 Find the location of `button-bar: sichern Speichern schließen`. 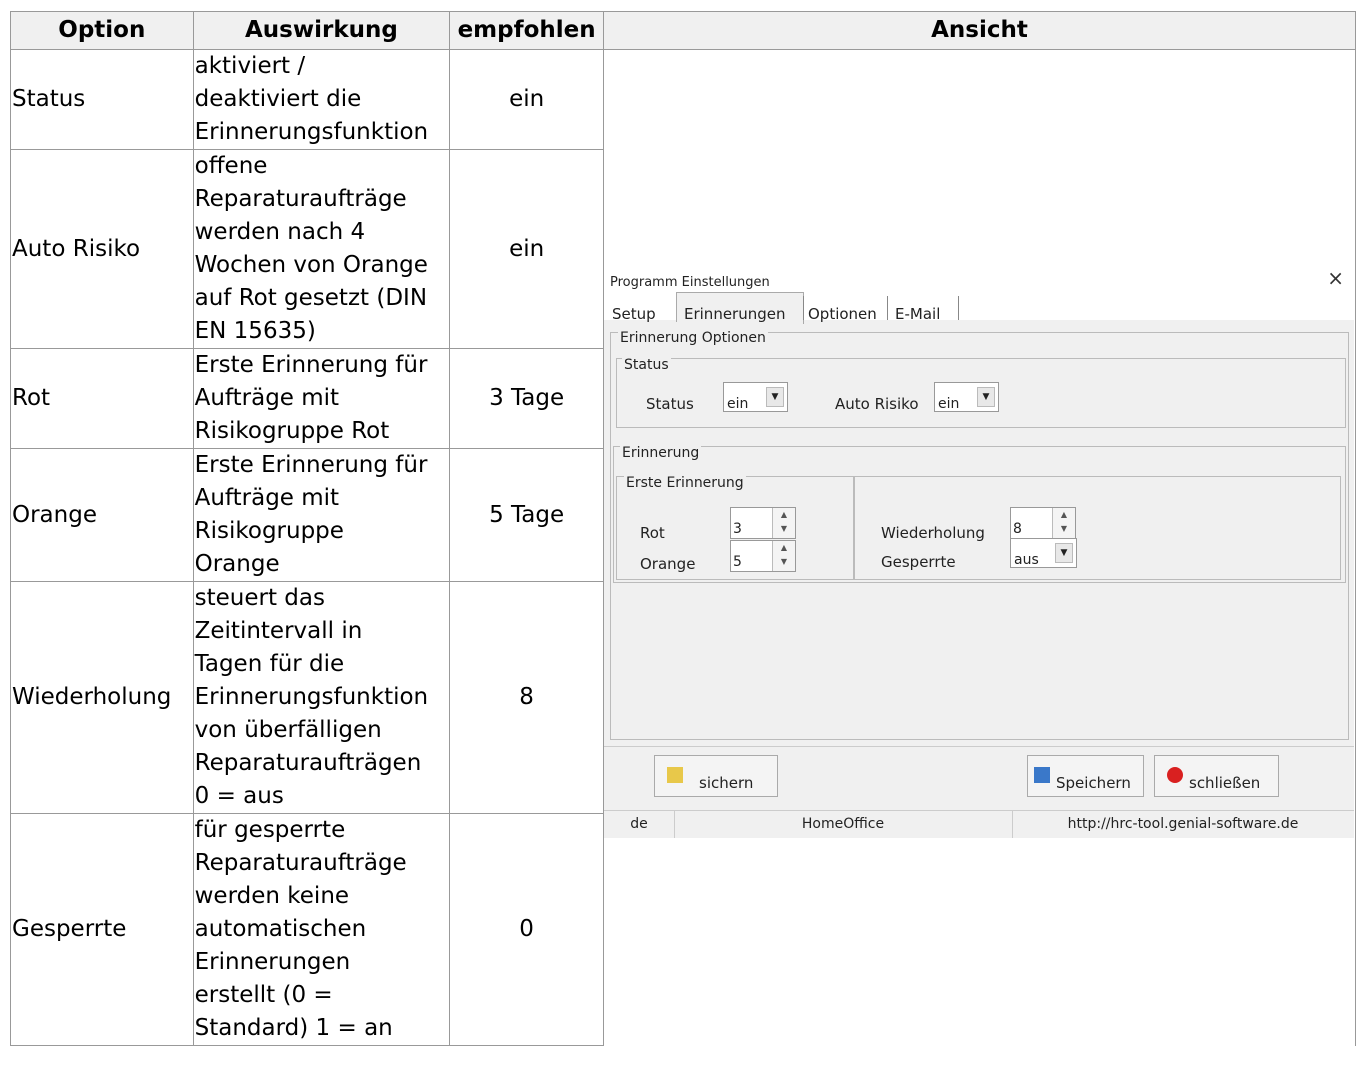

button-bar: sichern Speichern schließen is located at coordinates (979, 777).